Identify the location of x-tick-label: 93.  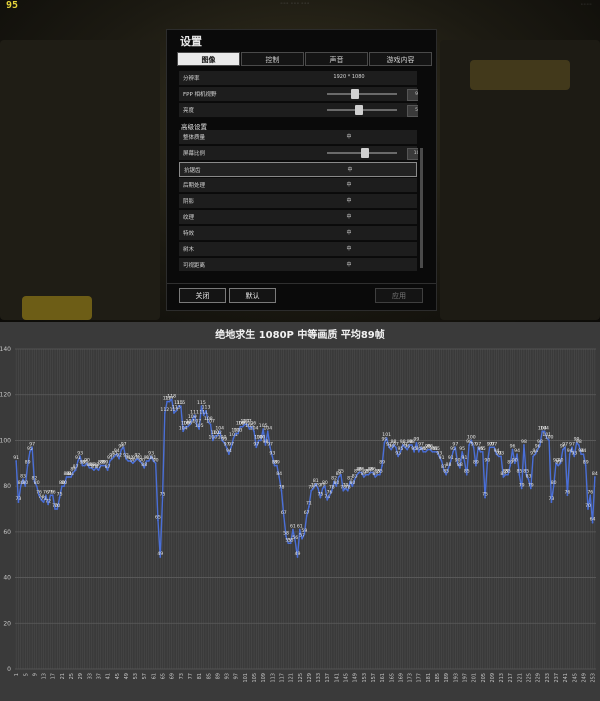
(228, 676).